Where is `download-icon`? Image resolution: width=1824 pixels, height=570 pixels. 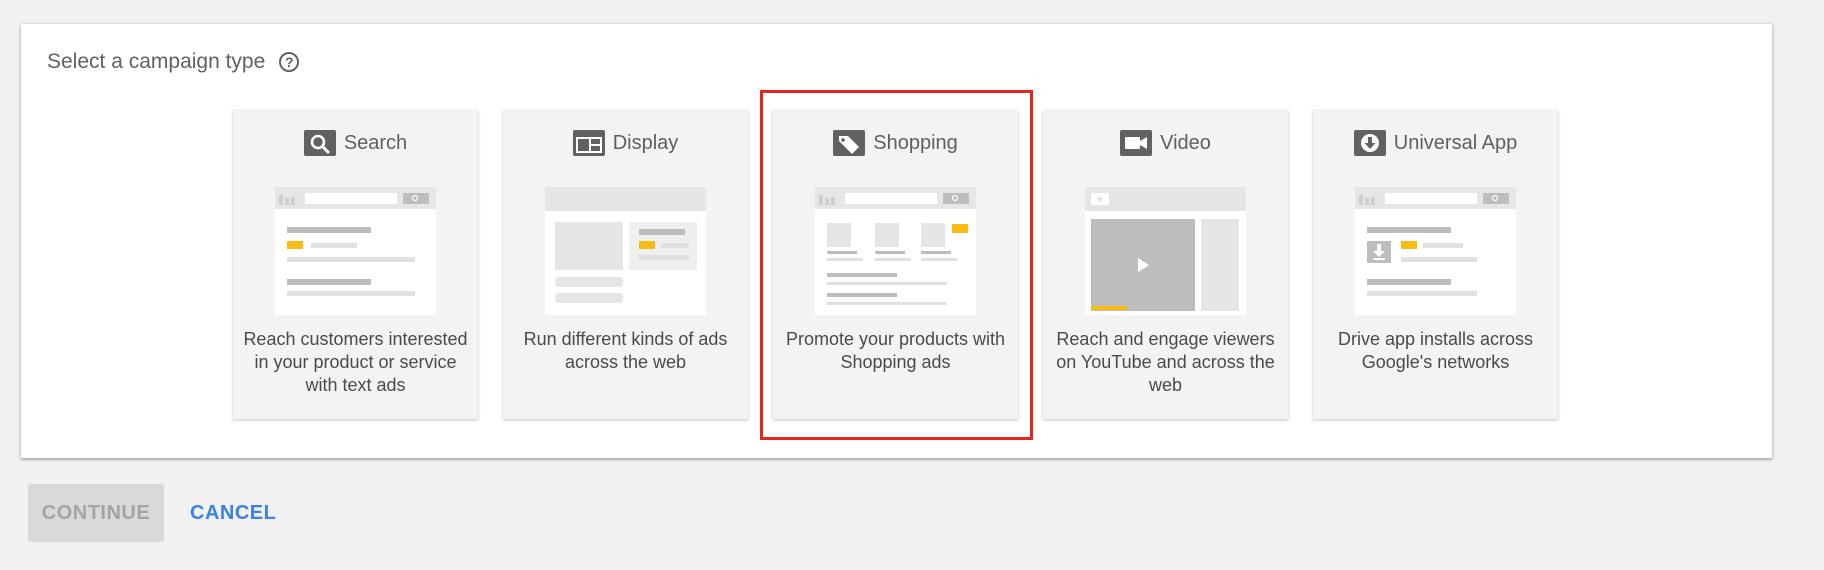 download-icon is located at coordinates (1369, 143).